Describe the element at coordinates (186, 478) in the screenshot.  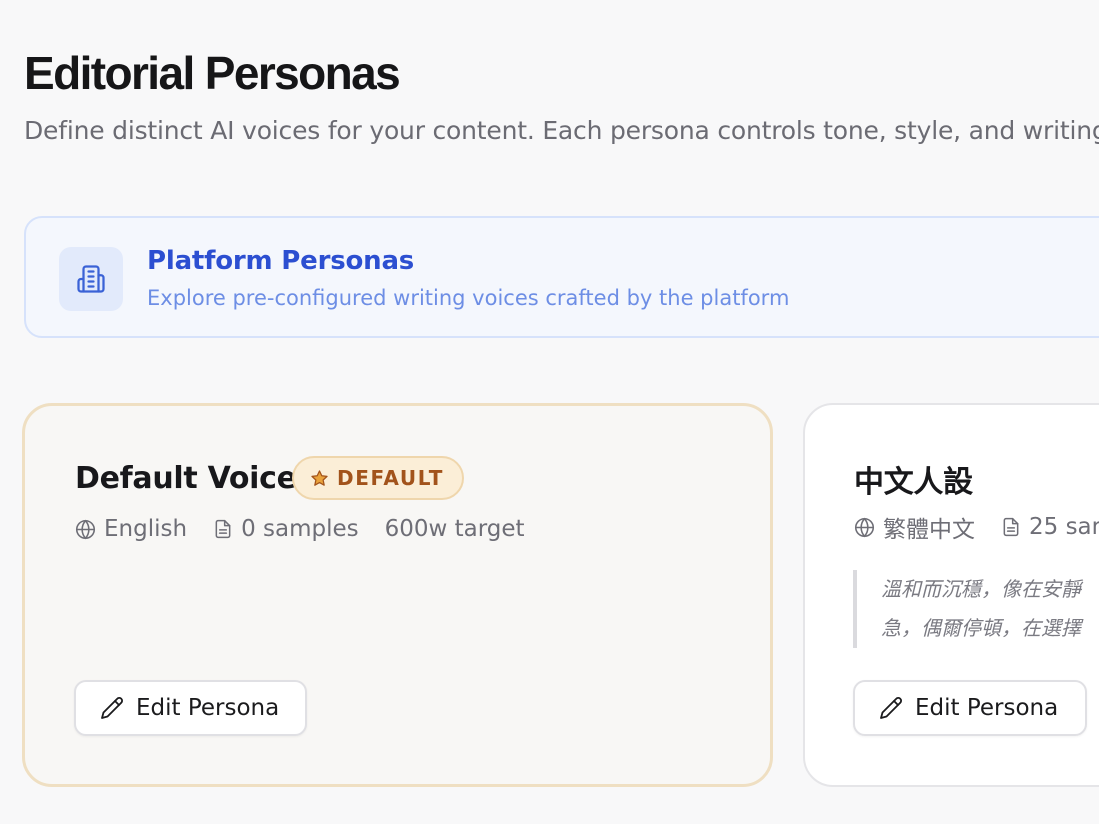
I see `persona-name: Default Voice` at that location.